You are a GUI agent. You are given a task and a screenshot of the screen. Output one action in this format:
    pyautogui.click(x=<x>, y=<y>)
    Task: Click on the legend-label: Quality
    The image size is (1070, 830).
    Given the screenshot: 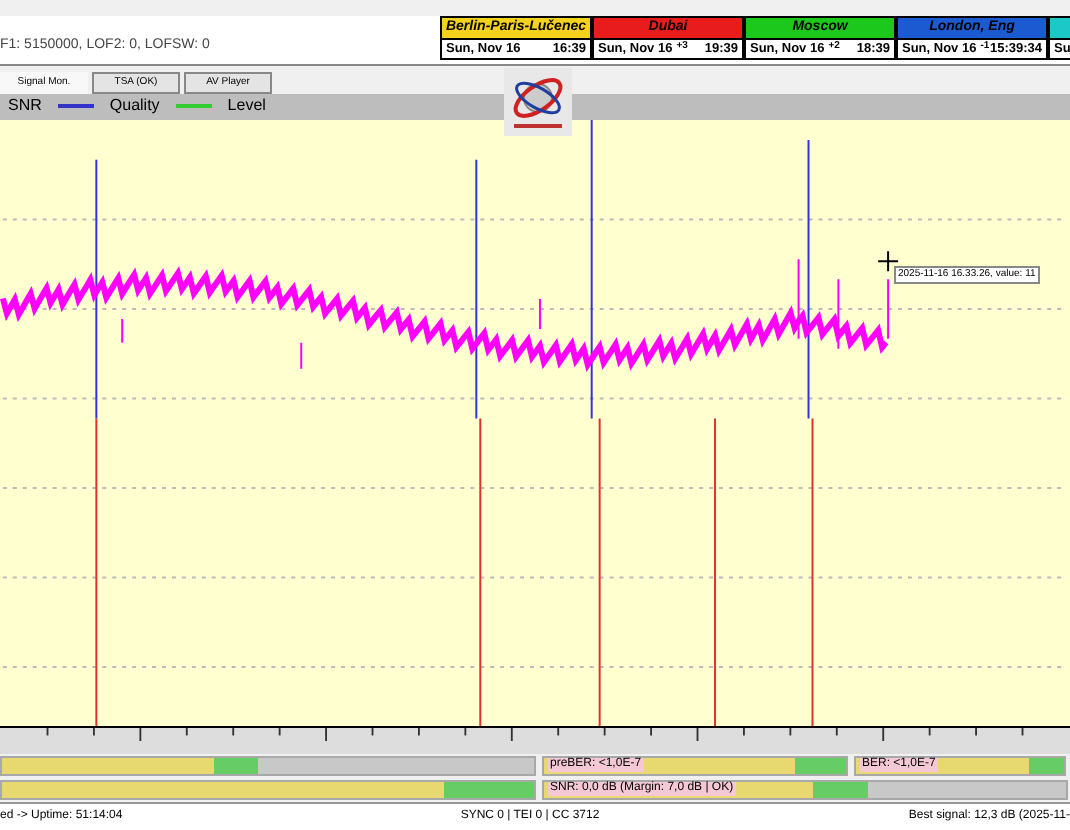 What is the action you would take?
    pyautogui.click(x=134, y=106)
    